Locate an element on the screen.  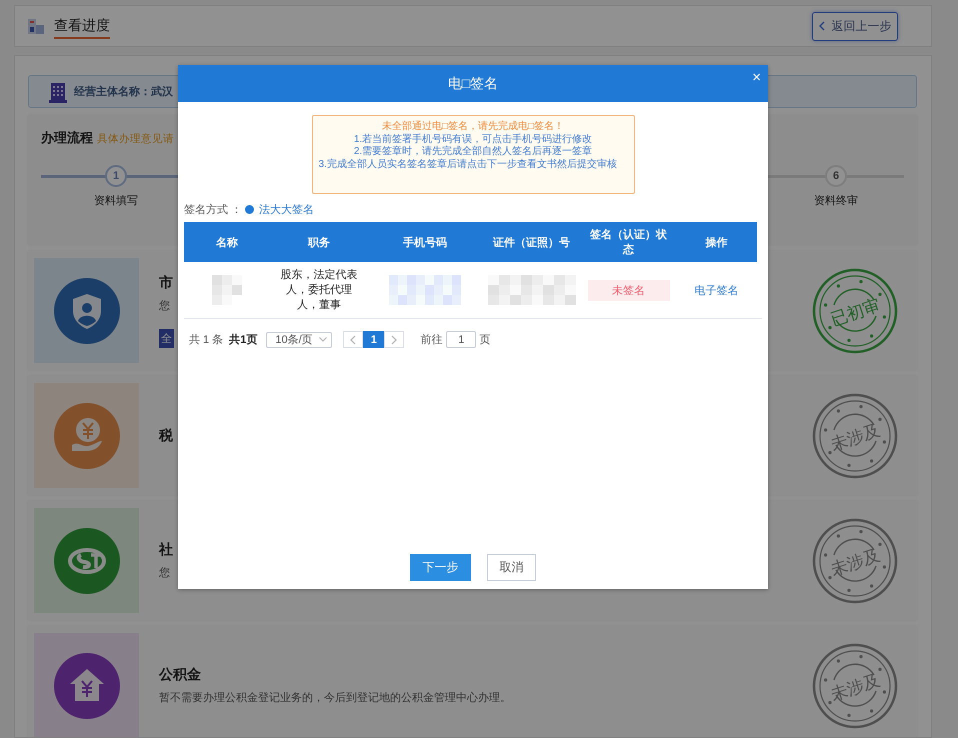
close-button: × is located at coordinates (756, 78).